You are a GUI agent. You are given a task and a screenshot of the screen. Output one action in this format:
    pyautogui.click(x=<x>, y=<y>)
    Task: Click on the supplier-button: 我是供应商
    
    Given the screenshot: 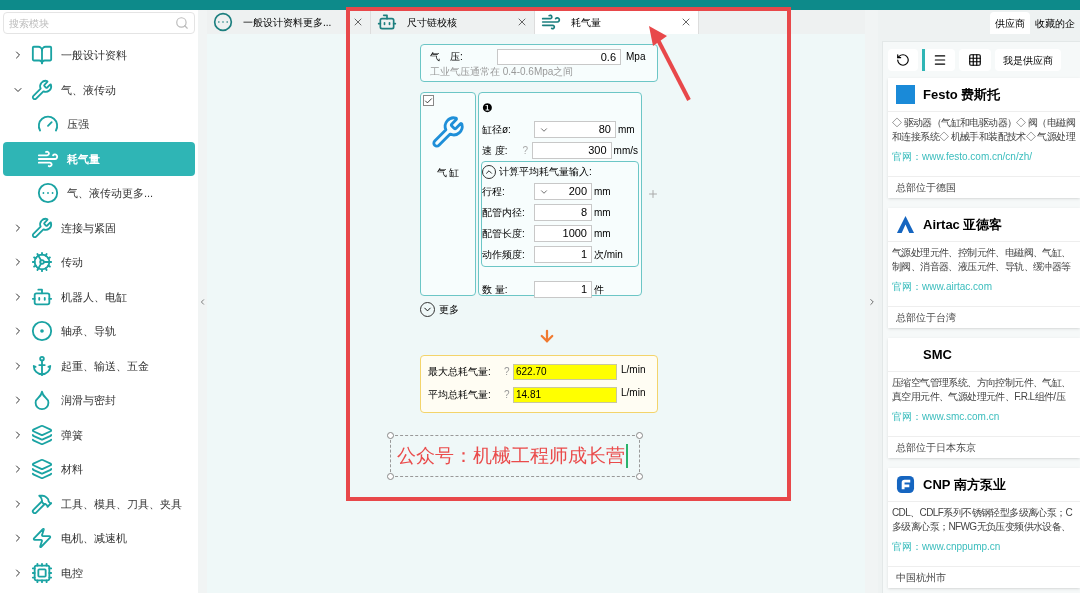 What is the action you would take?
    pyautogui.click(x=1028, y=60)
    